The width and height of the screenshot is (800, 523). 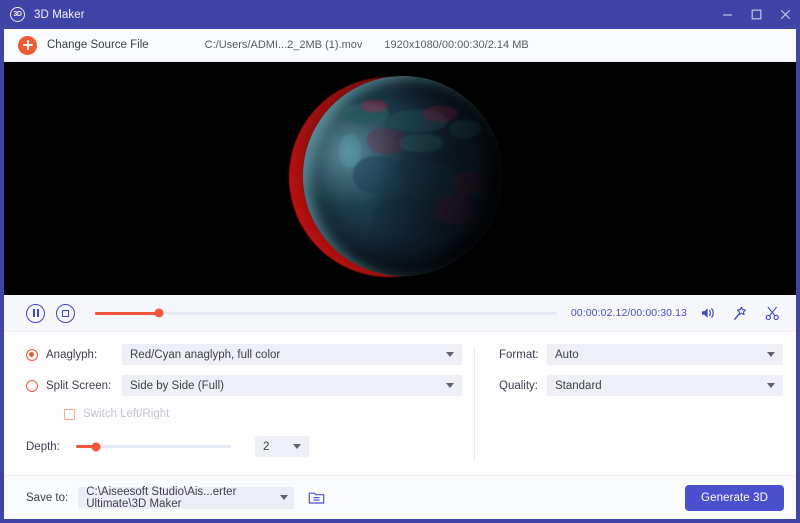 What do you see at coordinates (17, 14) in the screenshot?
I see `app-logo-icon: 3D` at bounding box center [17, 14].